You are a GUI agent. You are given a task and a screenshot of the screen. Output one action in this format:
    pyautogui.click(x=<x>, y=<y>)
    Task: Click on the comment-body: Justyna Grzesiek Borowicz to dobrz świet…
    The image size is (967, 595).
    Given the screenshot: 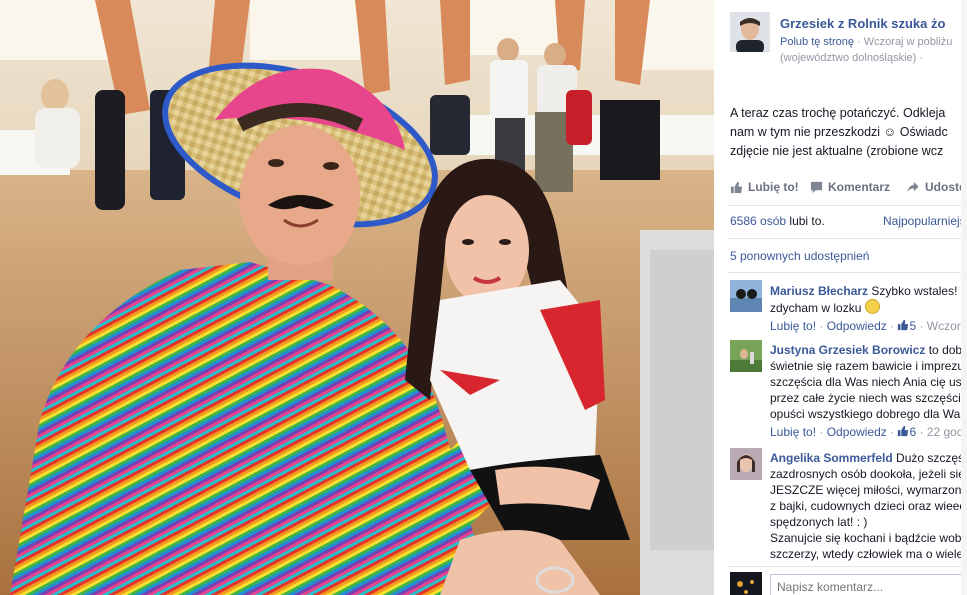 What is the action you would take?
    pyautogui.click(x=868, y=391)
    